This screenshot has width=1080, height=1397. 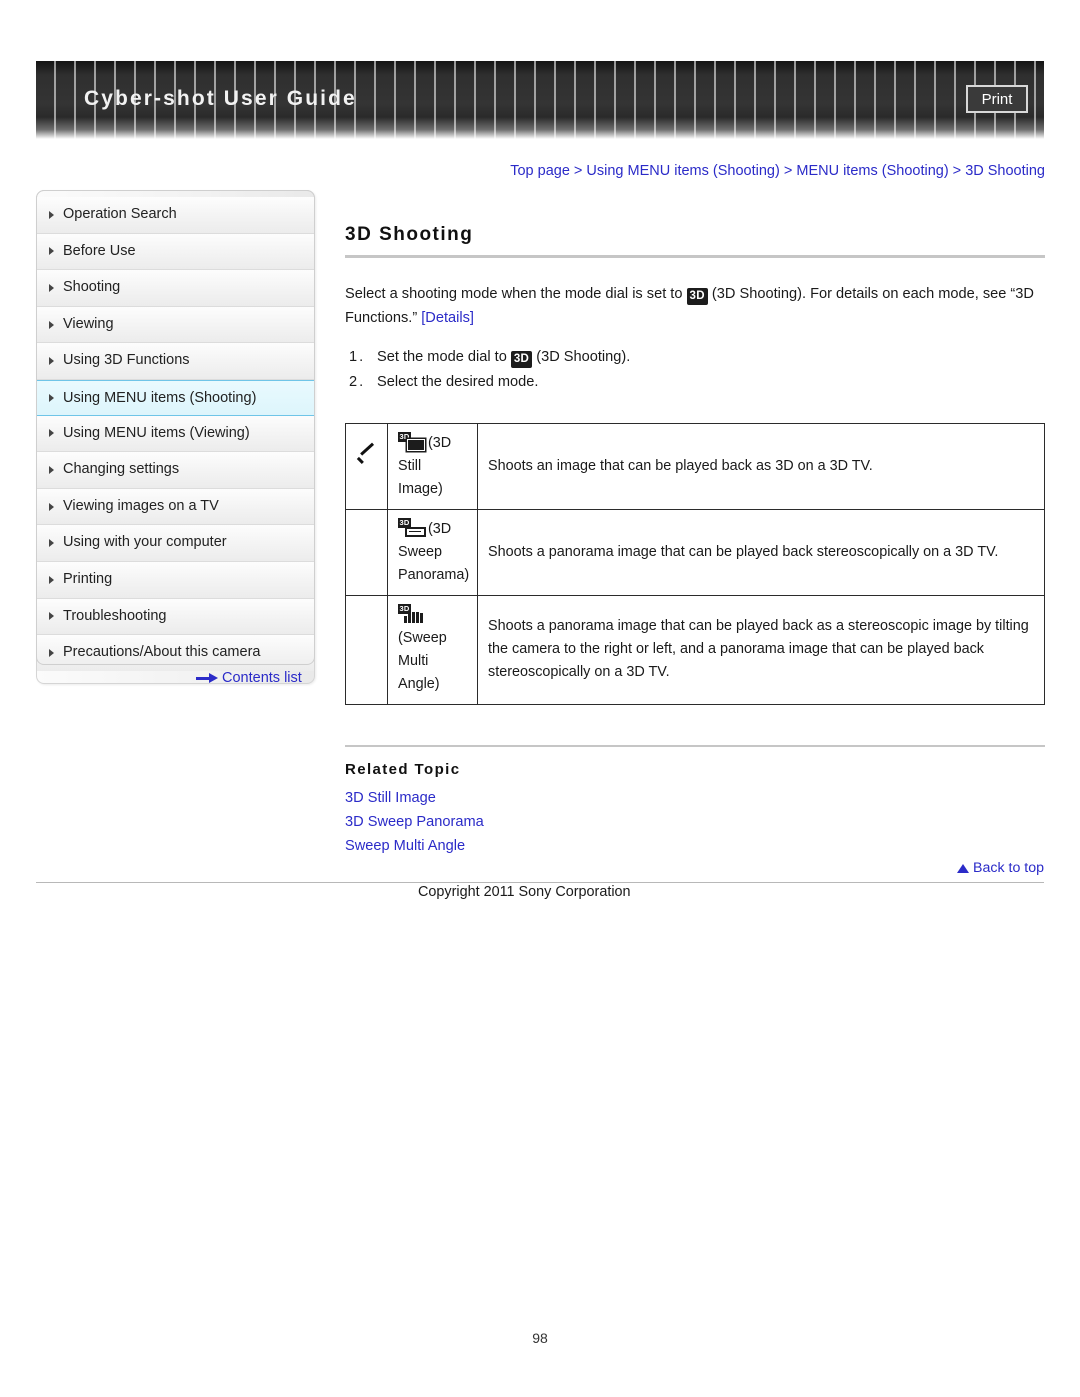 I want to click on footer-divider, so click(x=540, y=882).